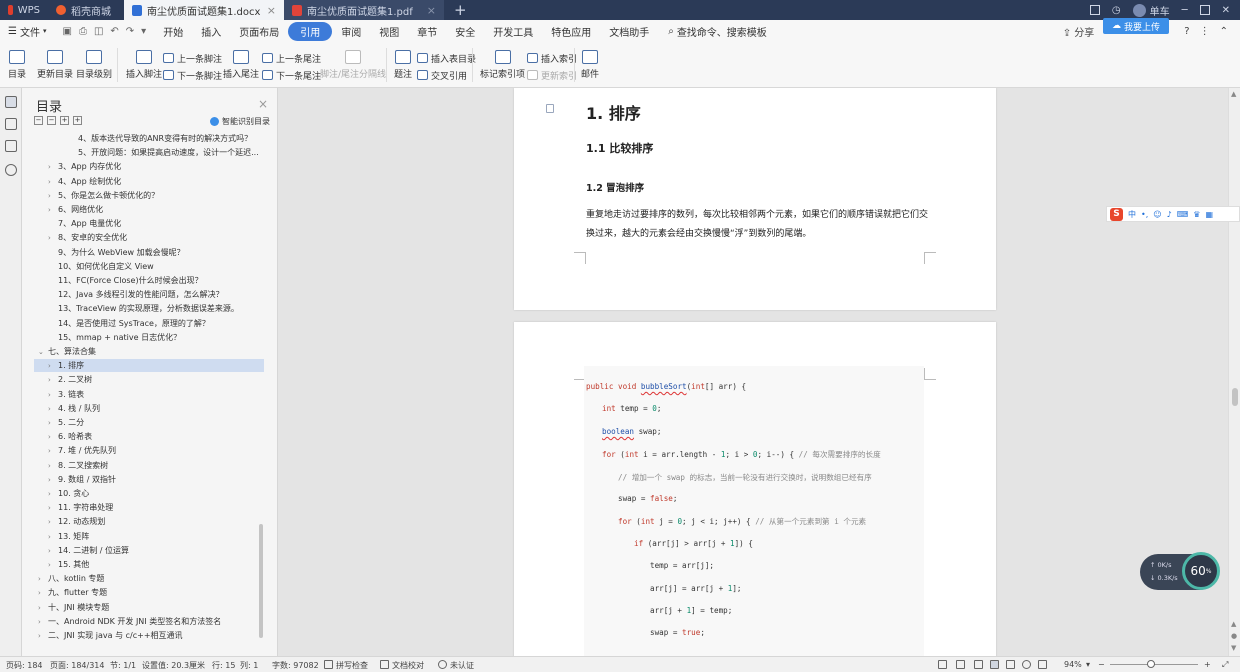 The height and width of the screenshot is (672, 1240). What do you see at coordinates (550, 108) in the screenshot?
I see `paragraph-menu-icon` at bounding box center [550, 108].